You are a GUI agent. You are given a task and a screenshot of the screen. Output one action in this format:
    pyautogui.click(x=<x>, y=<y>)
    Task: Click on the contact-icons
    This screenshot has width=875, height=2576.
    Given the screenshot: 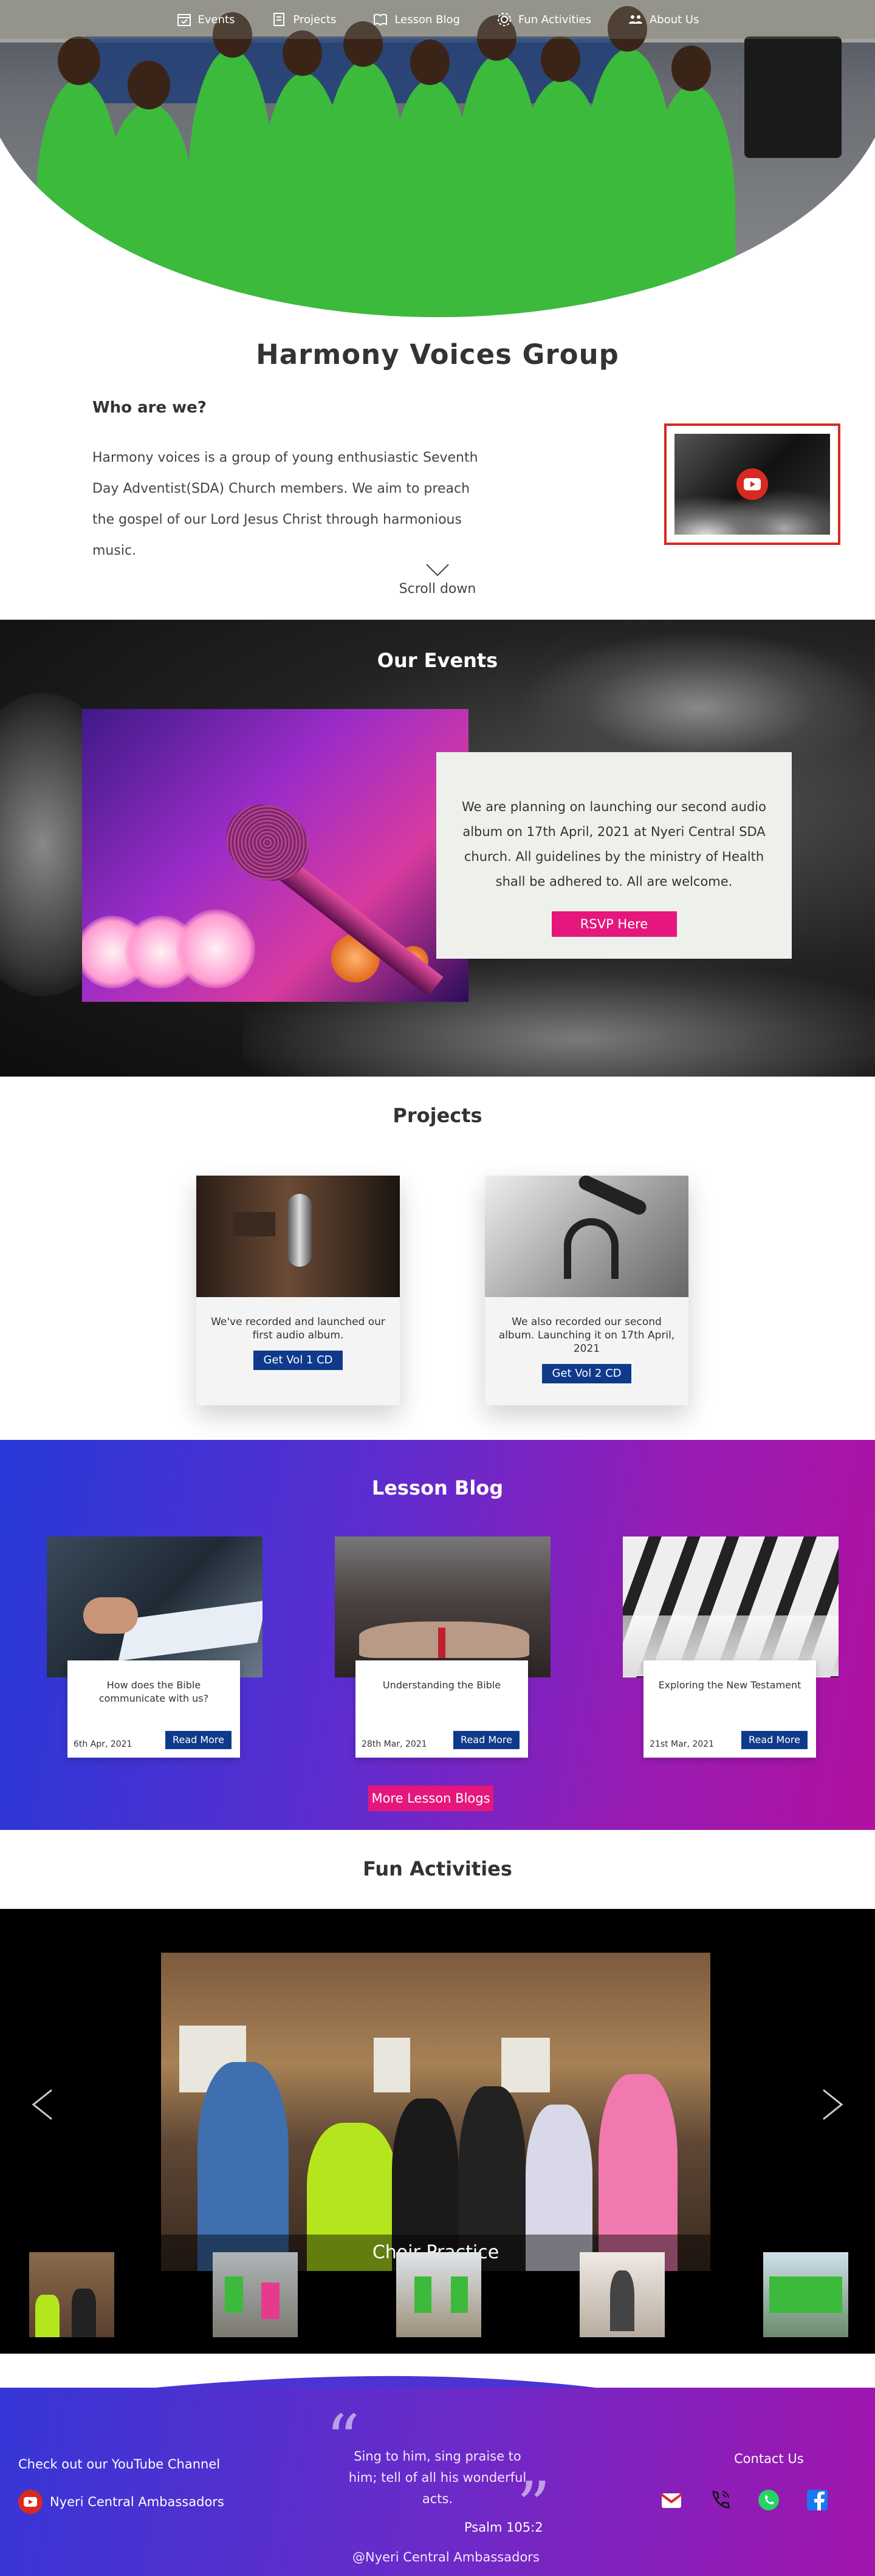 What is the action you would take?
    pyautogui.click(x=744, y=2500)
    